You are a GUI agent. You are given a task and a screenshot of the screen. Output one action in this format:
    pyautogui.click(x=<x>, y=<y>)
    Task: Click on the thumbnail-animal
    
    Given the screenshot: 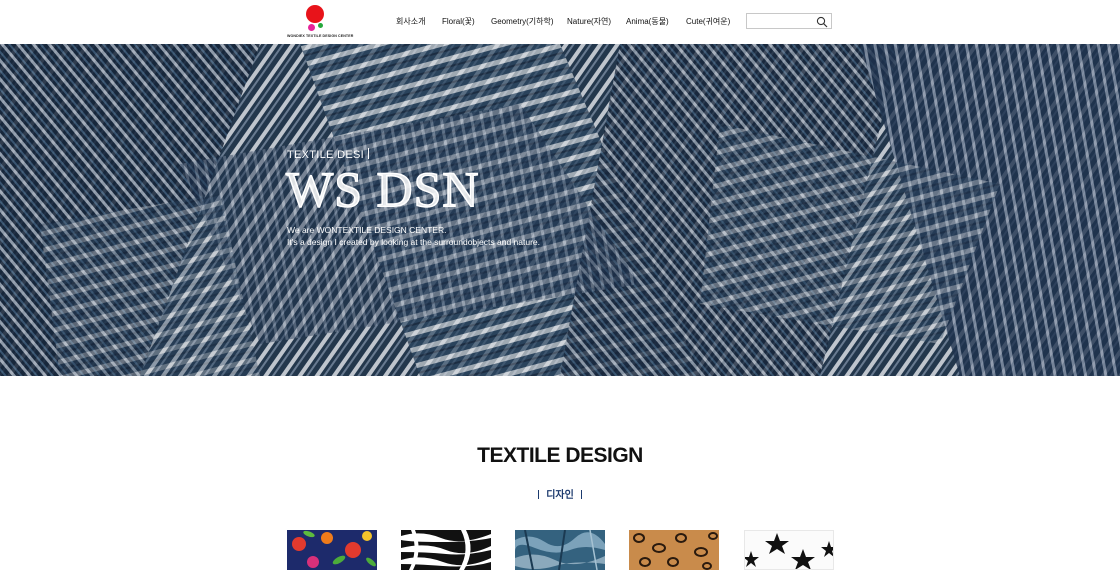 What is the action you would take?
    pyautogui.click(x=674, y=550)
    